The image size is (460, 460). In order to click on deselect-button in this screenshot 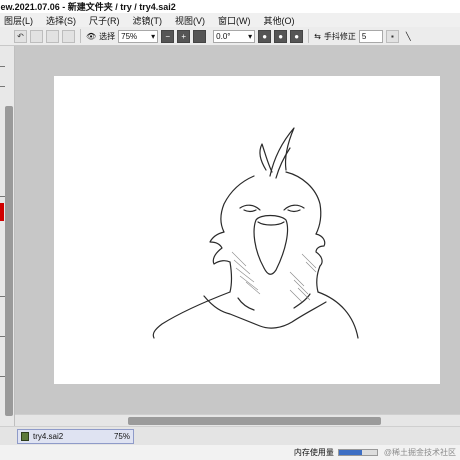, I will do `click(52, 36)`.